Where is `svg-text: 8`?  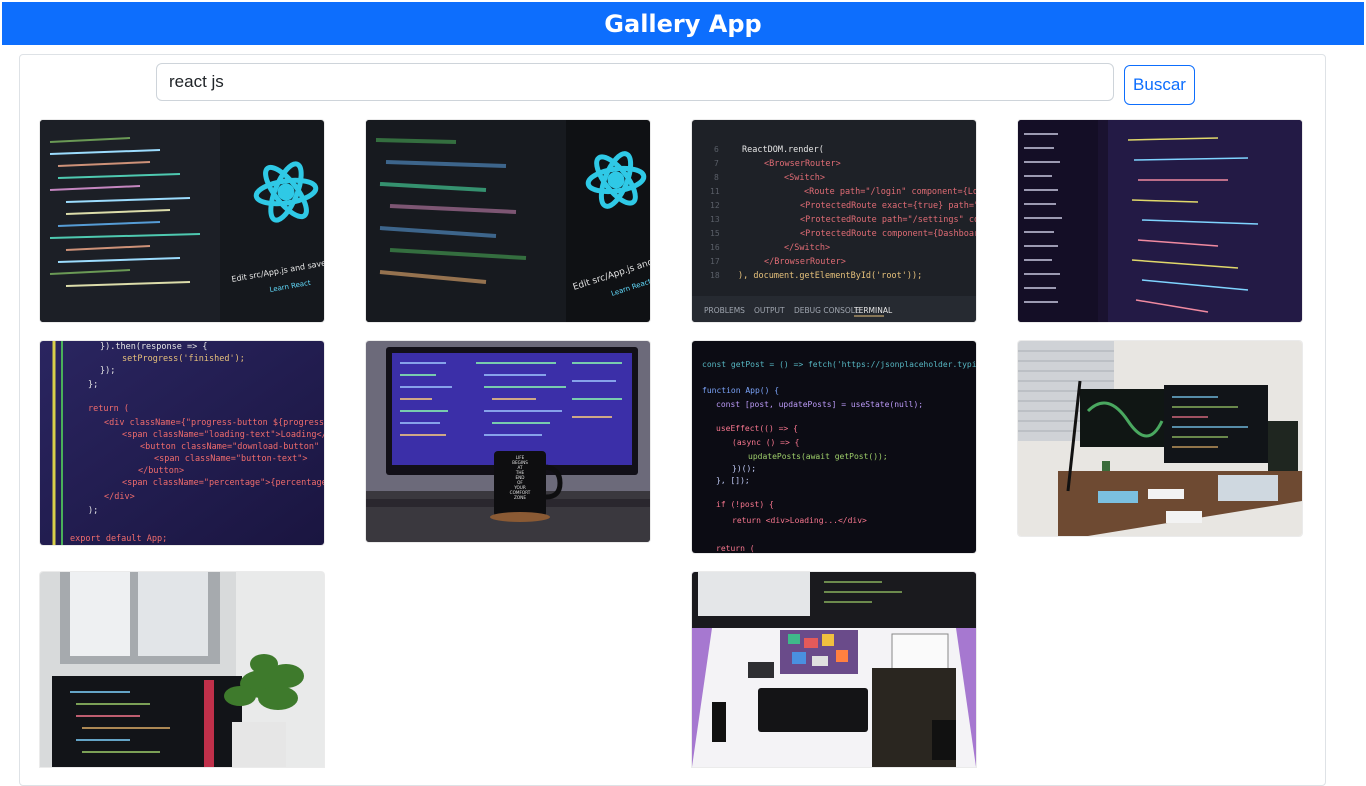
svg-text: 8 is located at coordinates (716, 177).